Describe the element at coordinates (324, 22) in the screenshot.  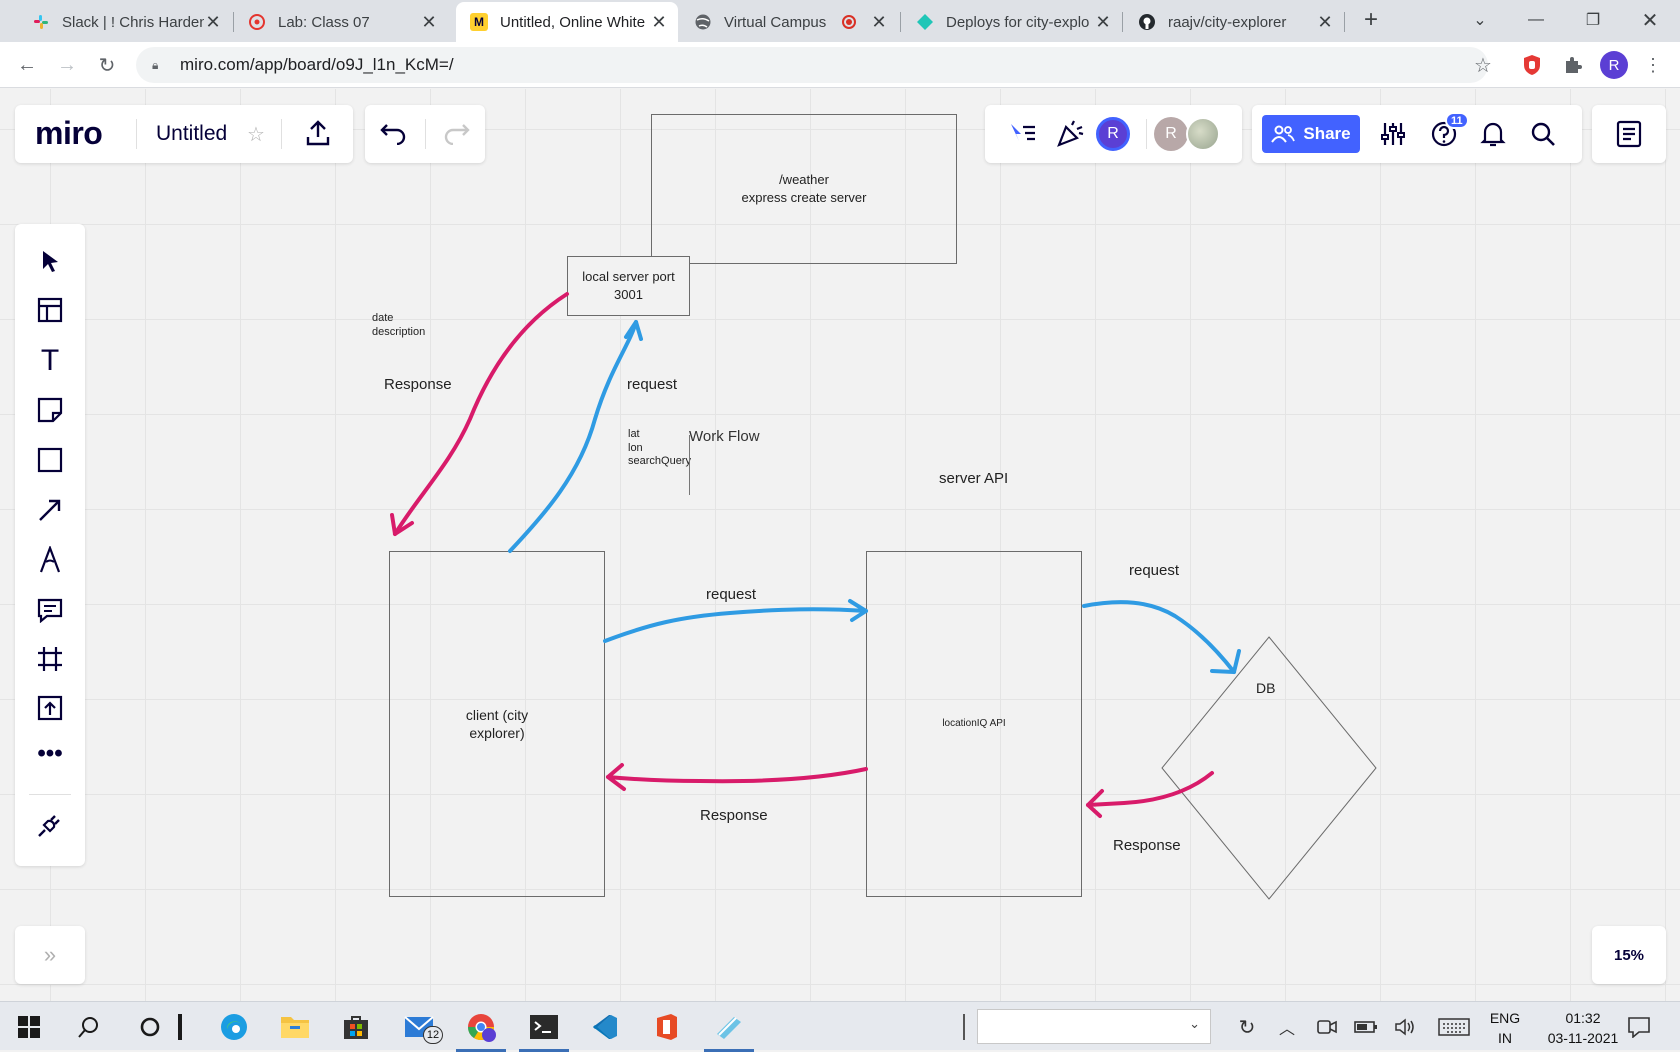
I see `tab-title: Lab: Class 07` at that location.